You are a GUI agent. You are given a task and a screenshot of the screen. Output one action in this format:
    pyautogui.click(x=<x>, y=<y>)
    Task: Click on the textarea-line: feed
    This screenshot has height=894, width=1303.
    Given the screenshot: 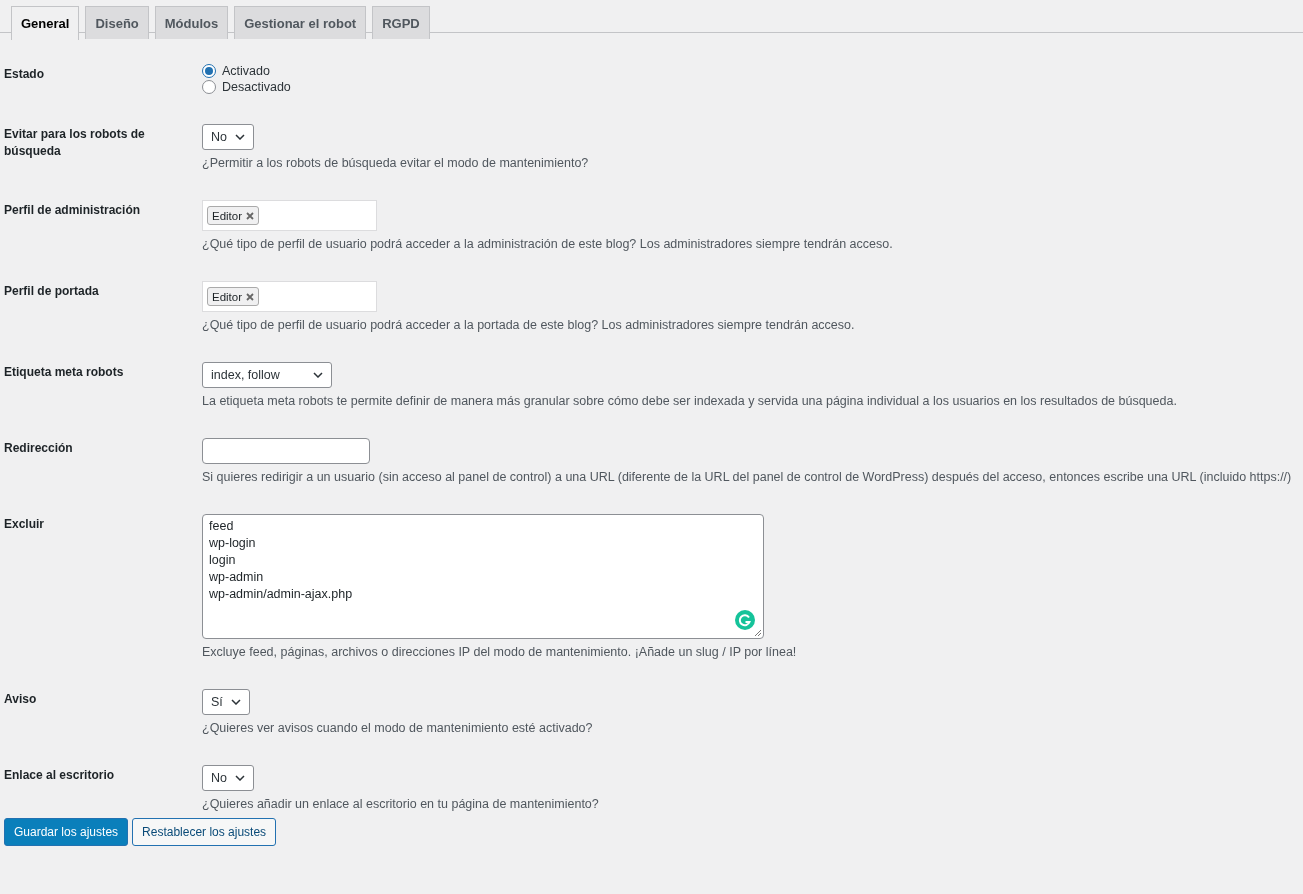 What is the action you would take?
    pyautogui.click(x=222, y=526)
    